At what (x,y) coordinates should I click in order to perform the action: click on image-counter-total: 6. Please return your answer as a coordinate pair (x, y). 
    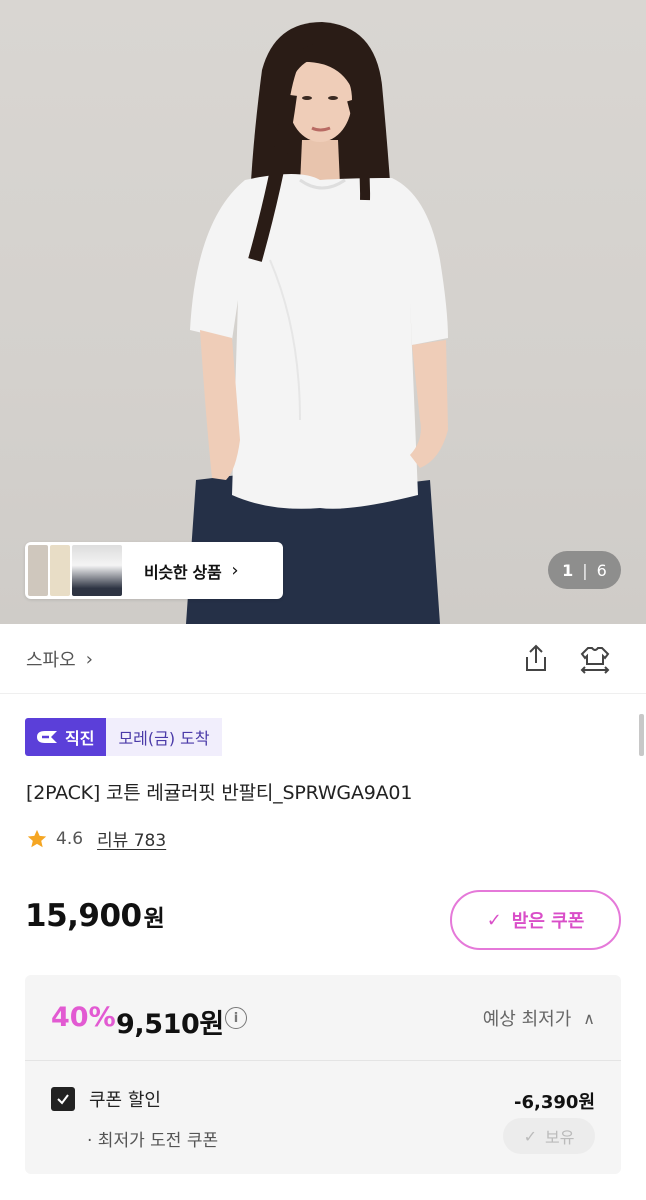
    Looking at the image, I should click on (601, 570).